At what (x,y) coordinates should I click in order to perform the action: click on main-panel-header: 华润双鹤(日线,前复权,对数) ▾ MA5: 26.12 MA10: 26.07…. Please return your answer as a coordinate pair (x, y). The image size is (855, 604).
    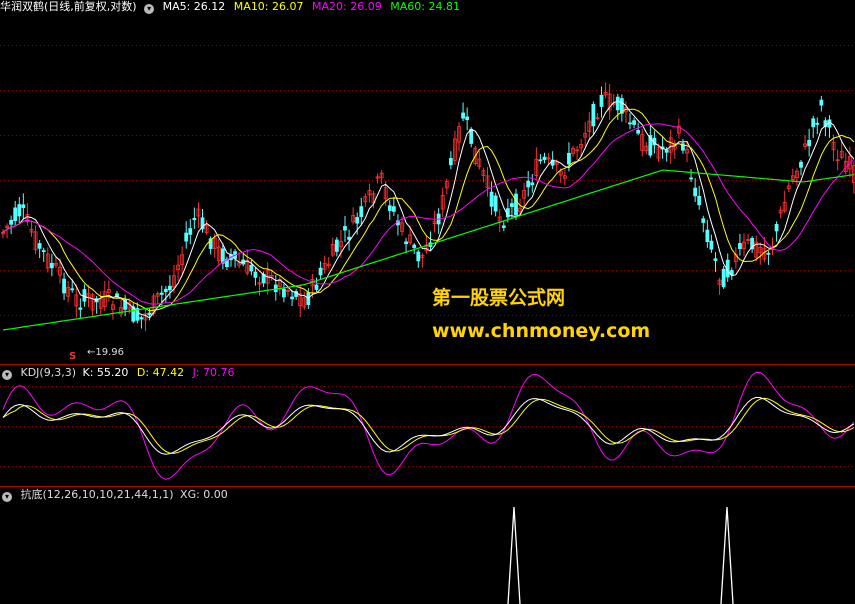
    Looking at the image, I should click on (232, 7).